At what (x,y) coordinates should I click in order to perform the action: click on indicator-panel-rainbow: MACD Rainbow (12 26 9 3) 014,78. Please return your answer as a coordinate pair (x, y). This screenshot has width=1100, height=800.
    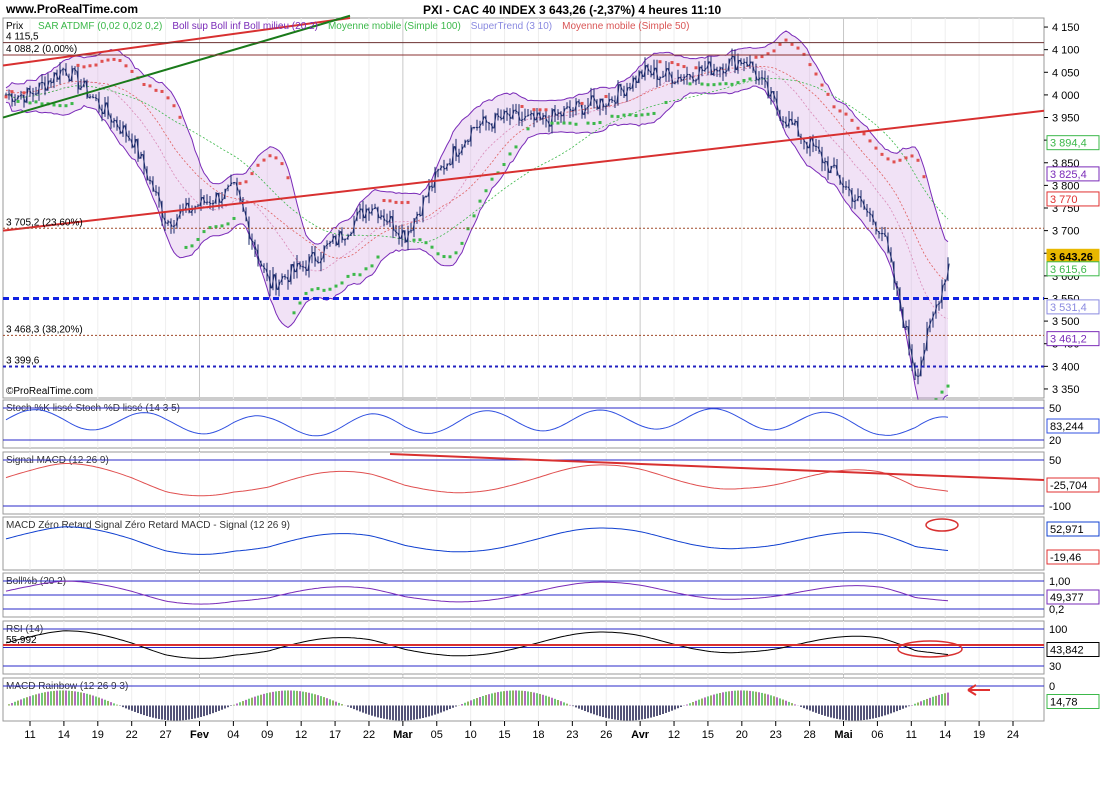
    Looking at the image, I should click on (551, 699).